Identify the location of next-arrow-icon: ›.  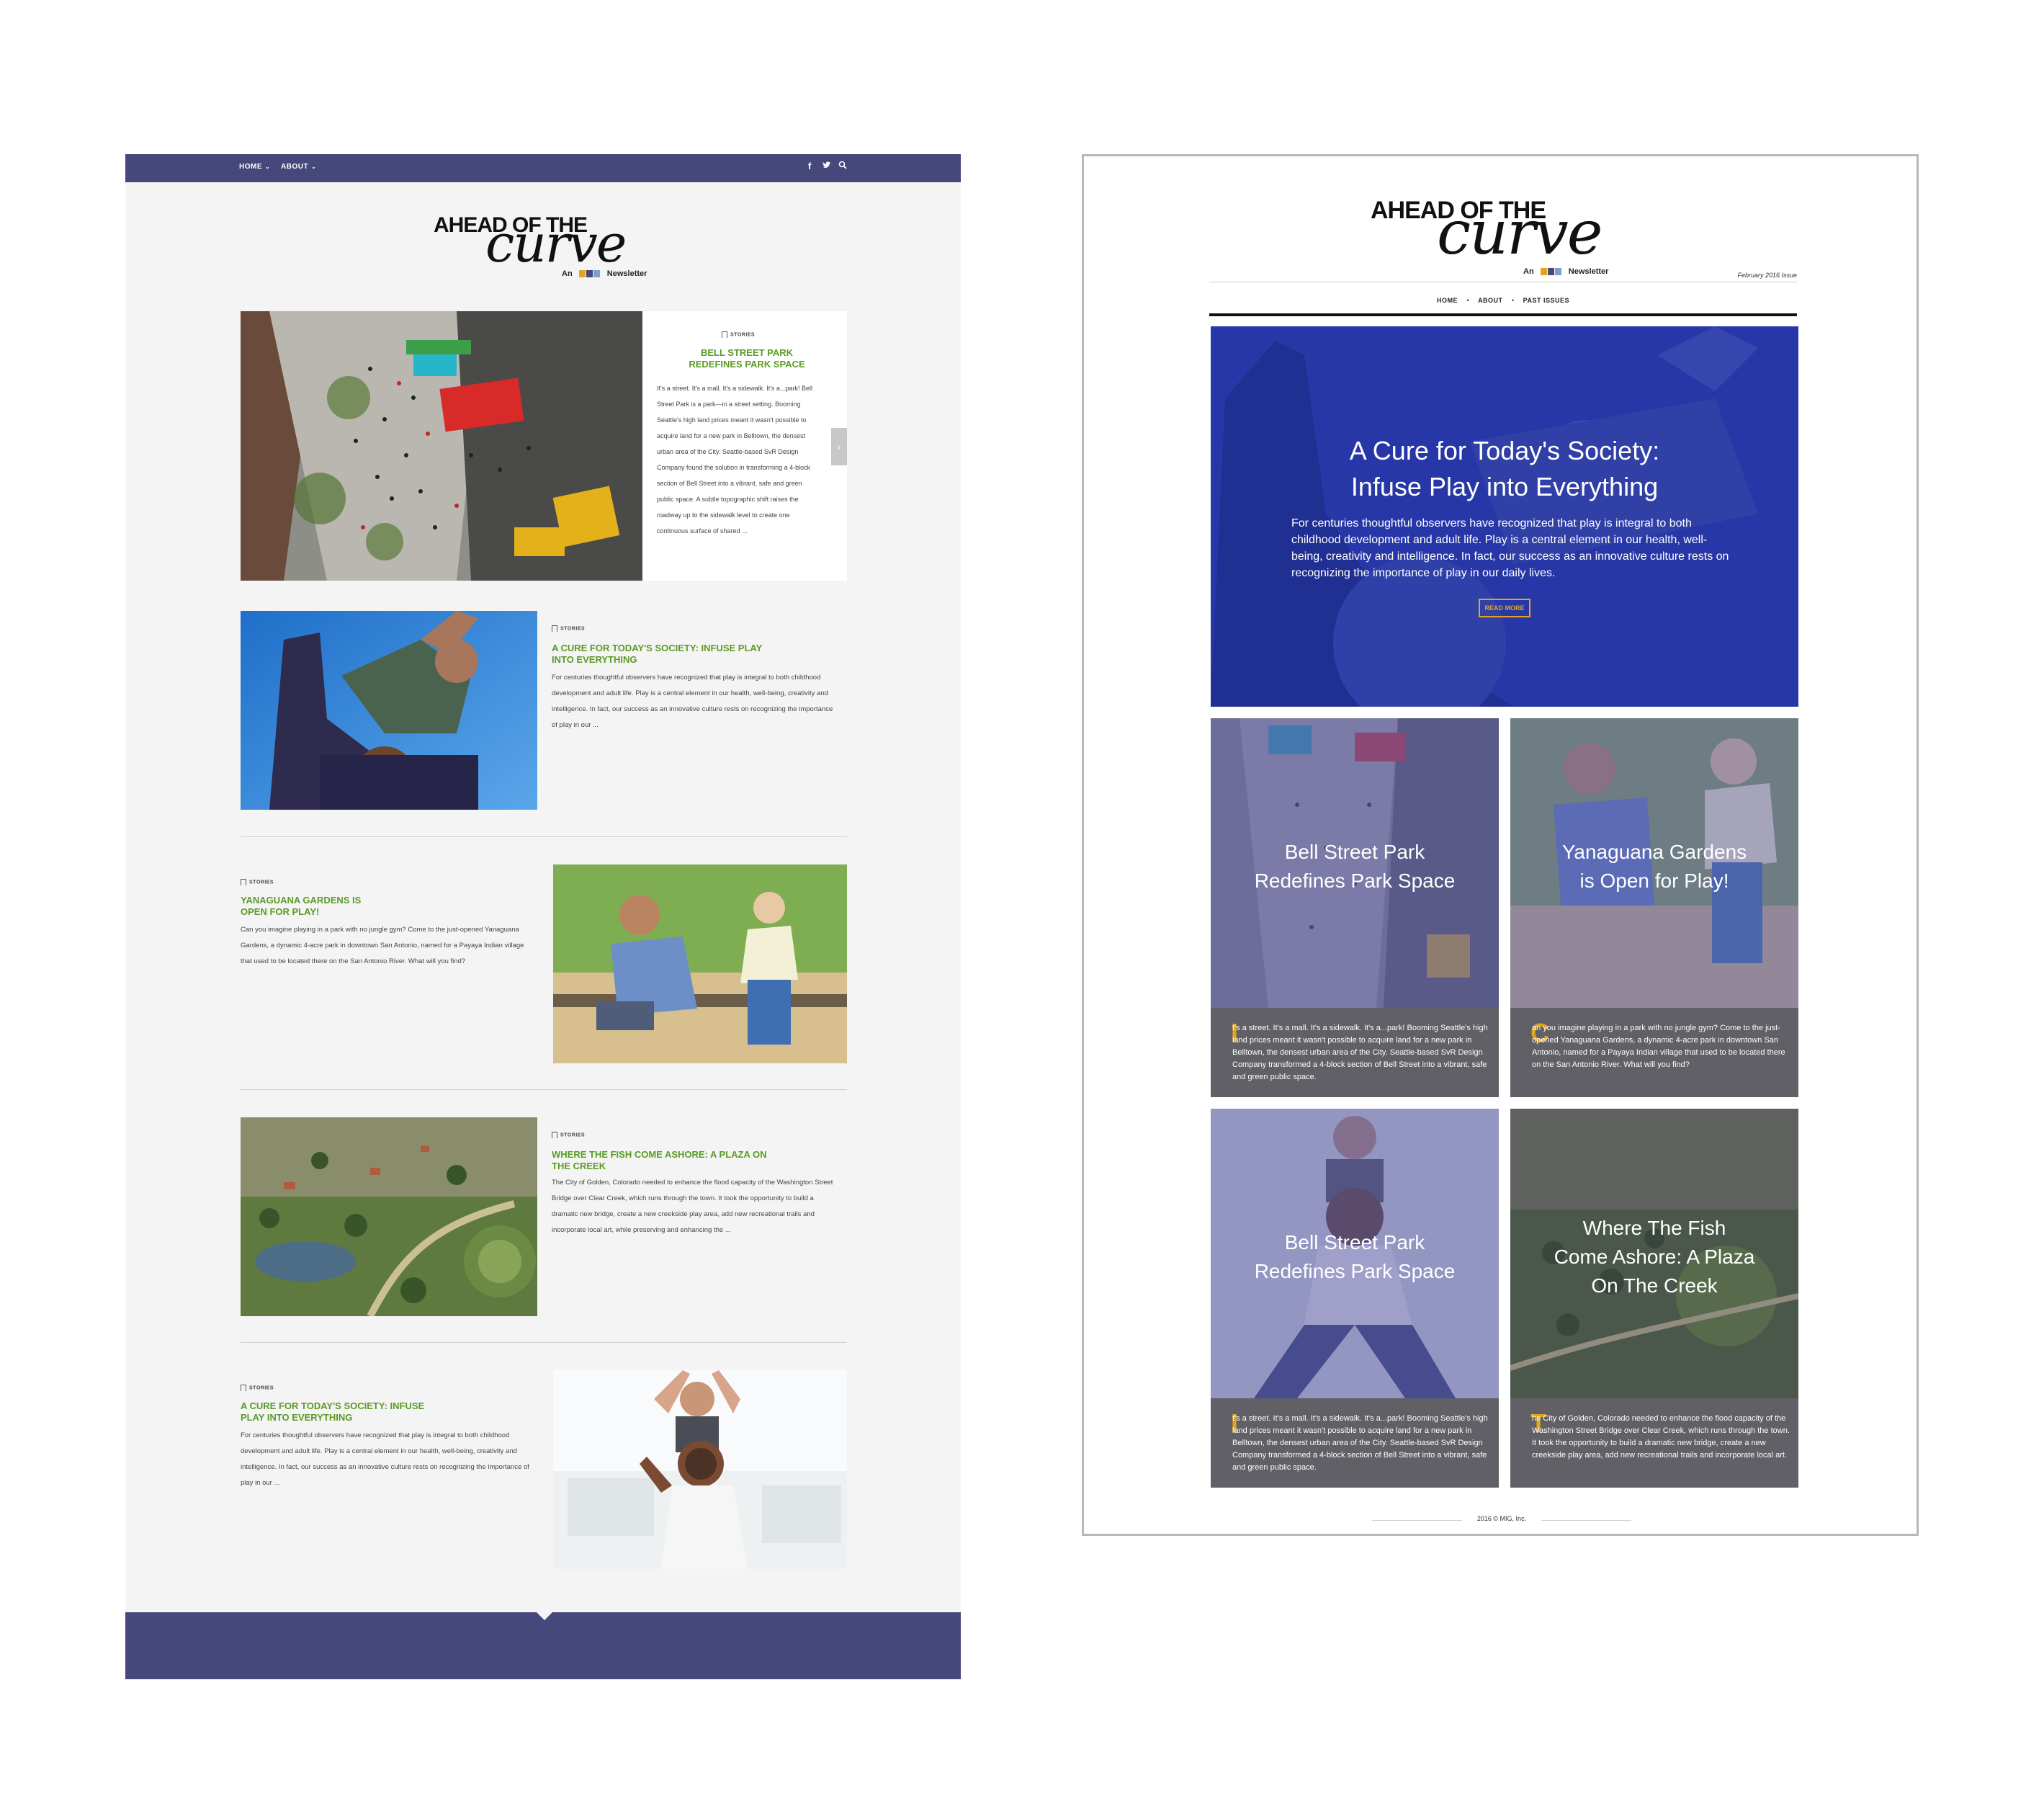
(839, 447).